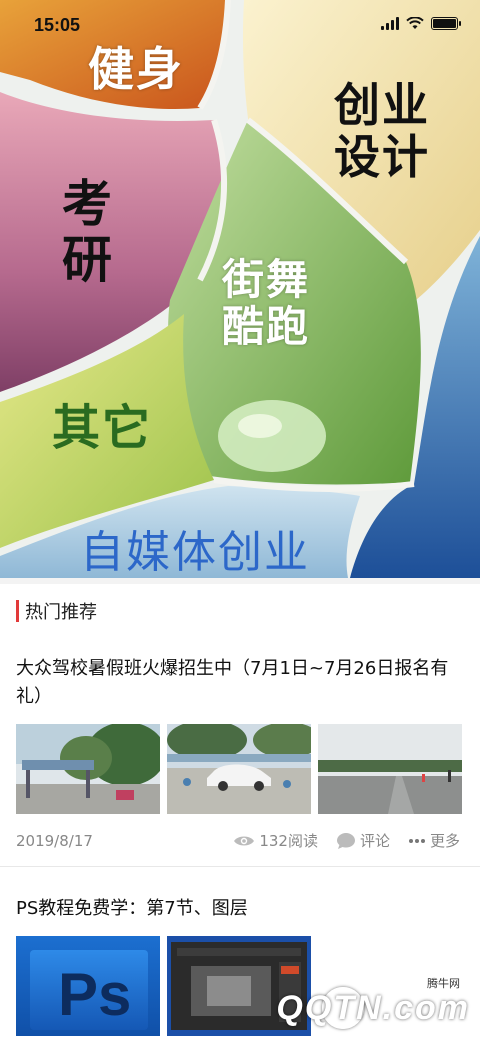 Image resolution: width=480 pixels, height=1039 pixels. Describe the element at coordinates (240, 26) in the screenshot. I see `status-bar: 15:05` at that location.